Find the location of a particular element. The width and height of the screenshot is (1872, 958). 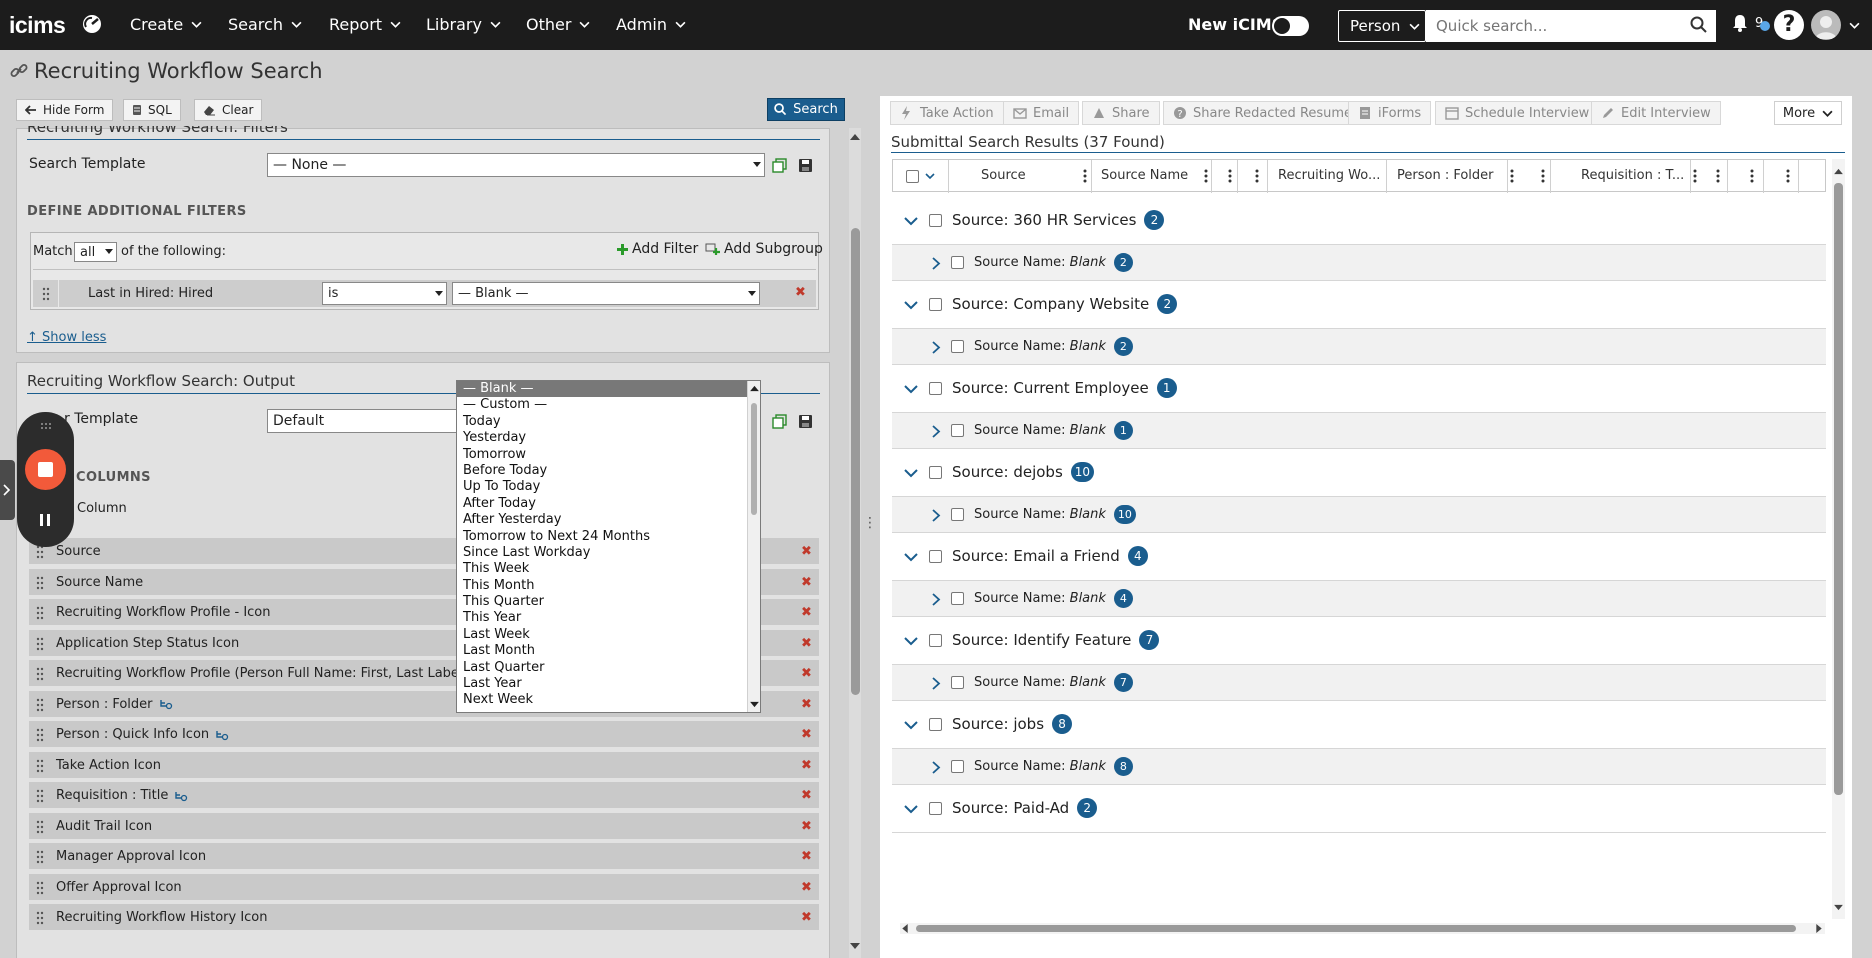

result-group-row: Source: Company Website 2 is located at coordinates (1359, 305).